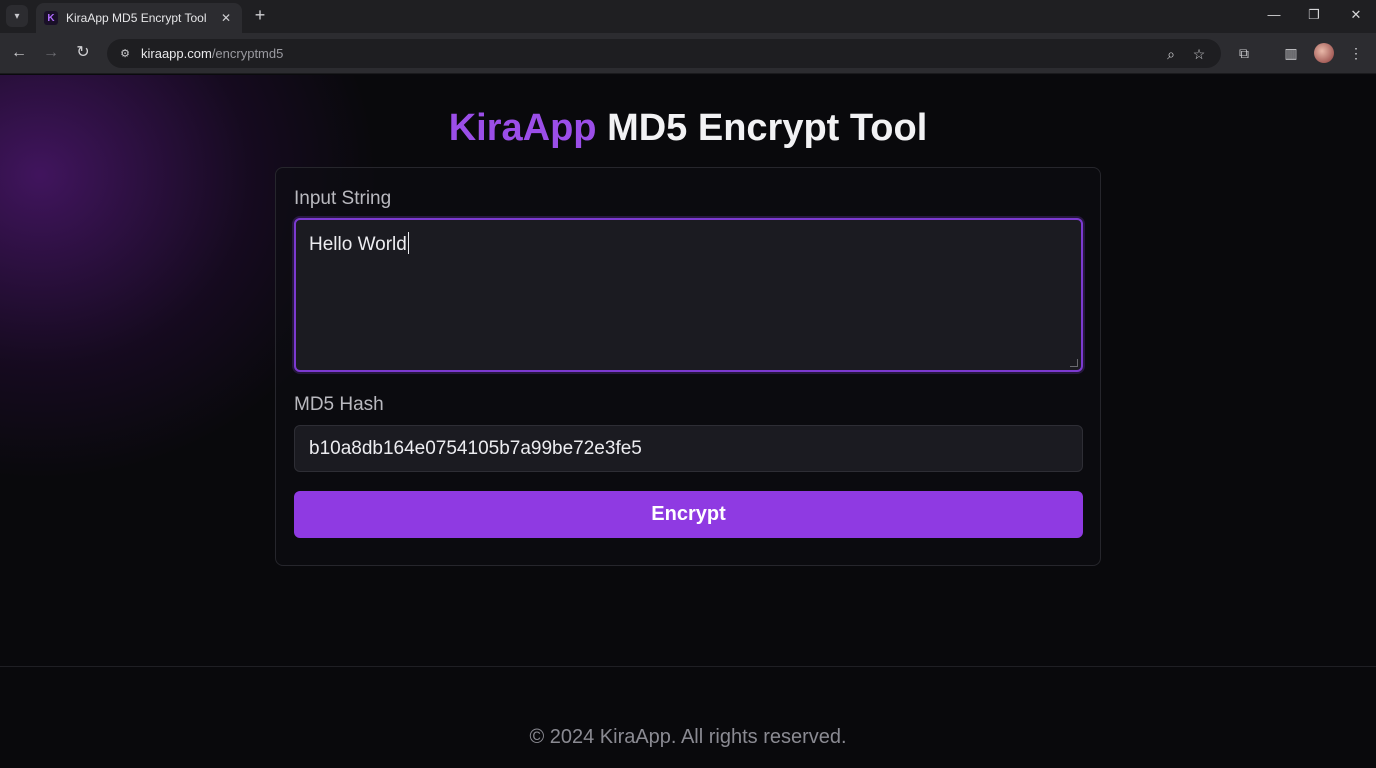 Image resolution: width=1376 pixels, height=768 pixels. What do you see at coordinates (408, 243) in the screenshot?
I see `text-caret` at bounding box center [408, 243].